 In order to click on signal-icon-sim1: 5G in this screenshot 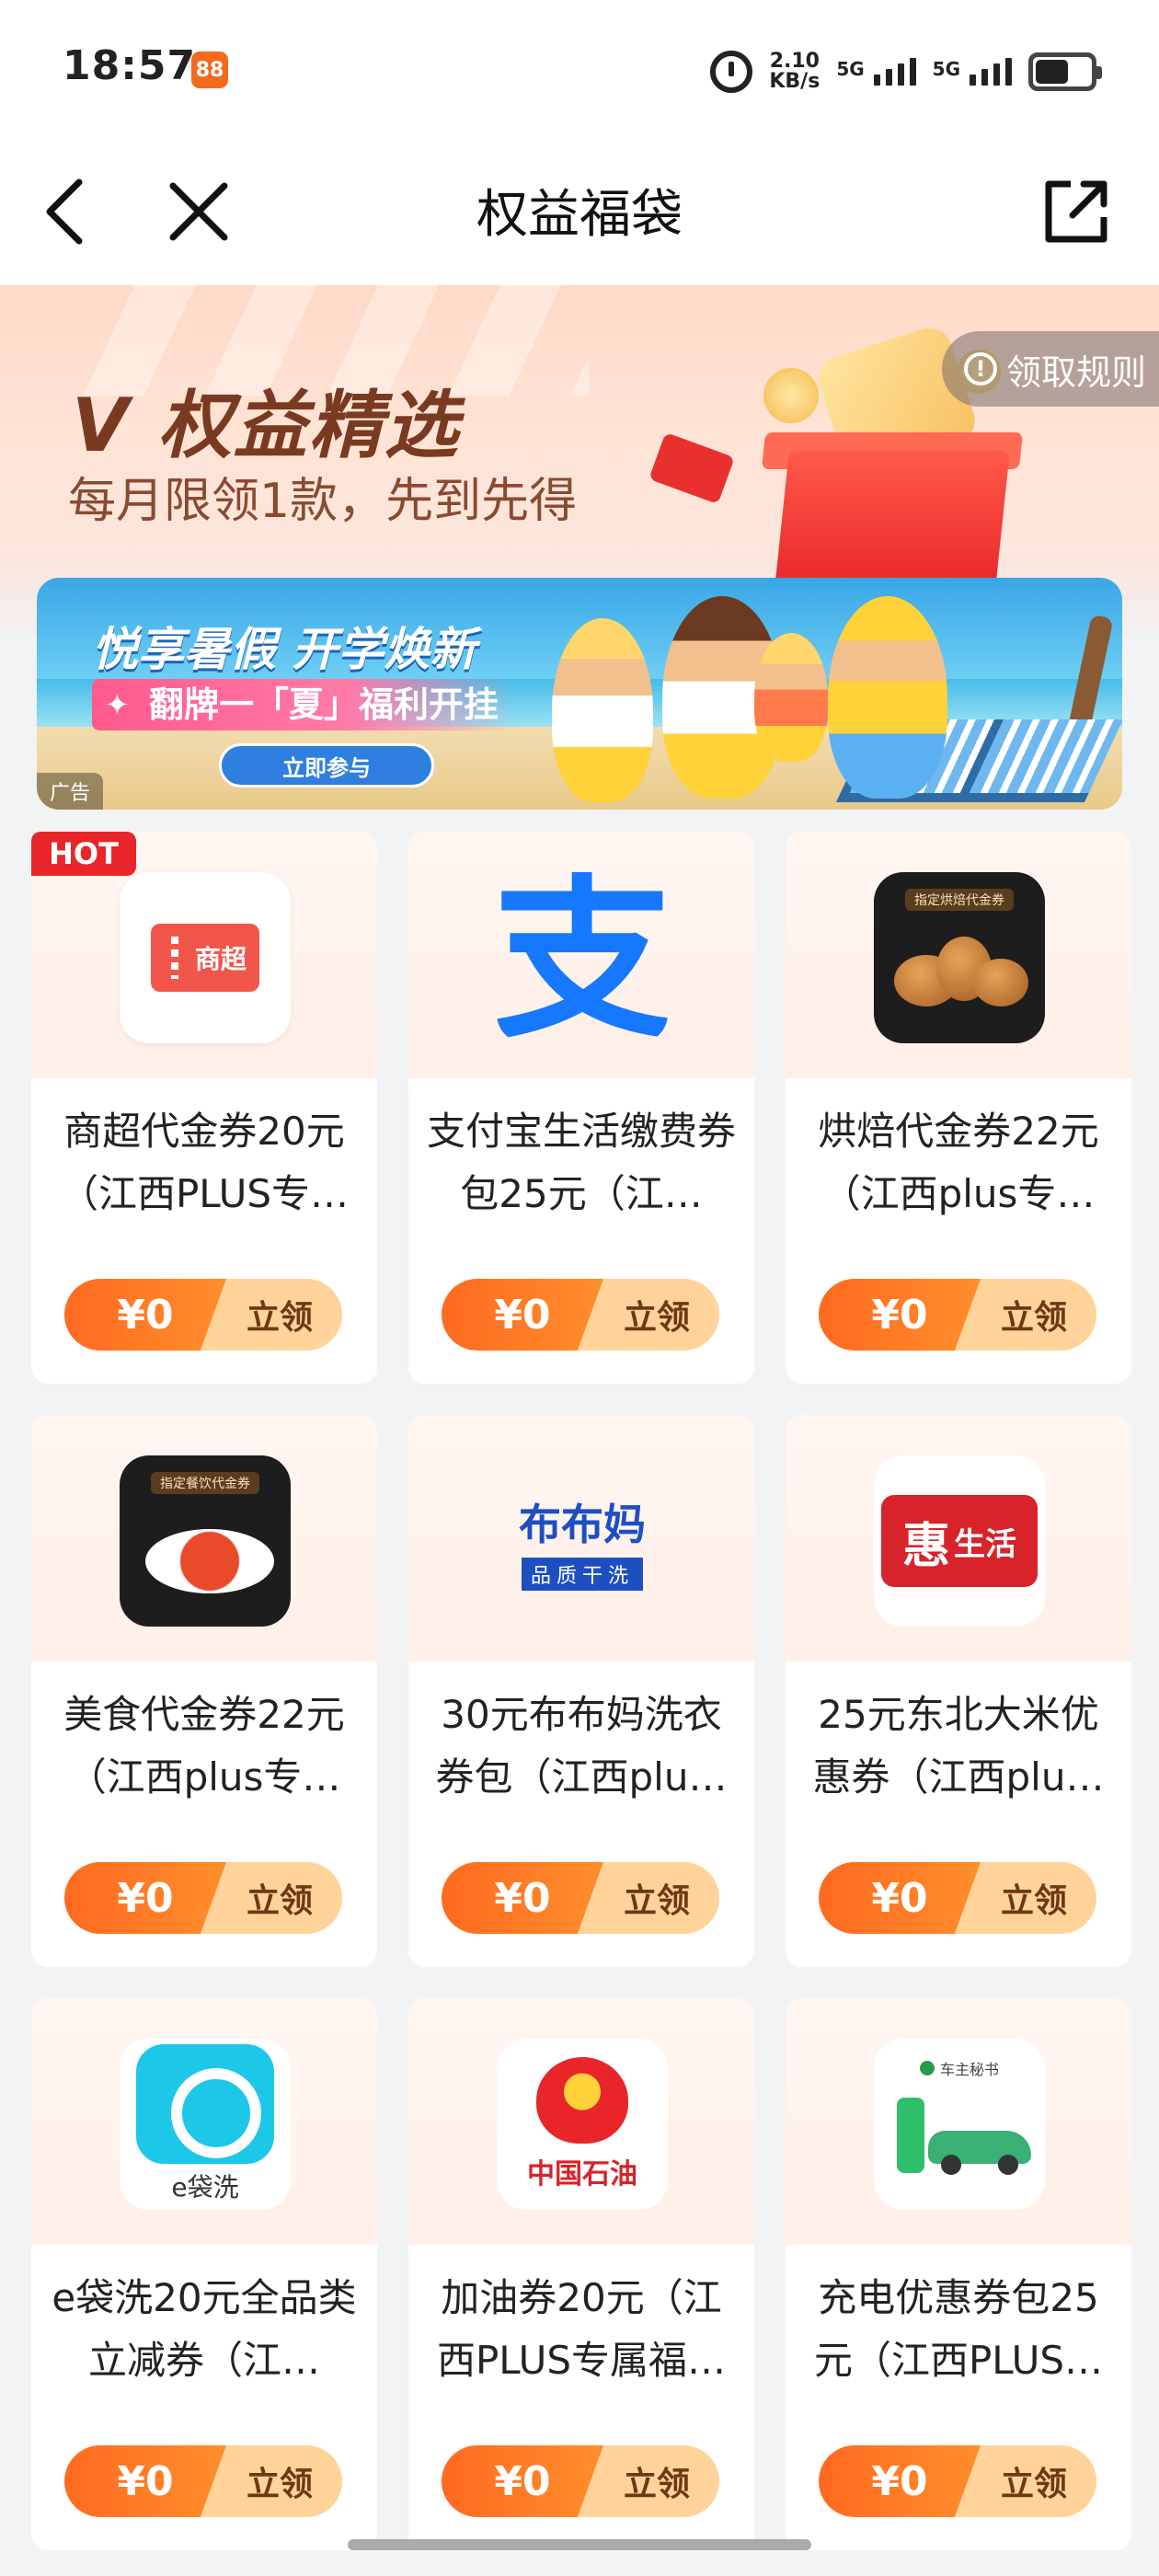, I will do `click(876, 72)`.